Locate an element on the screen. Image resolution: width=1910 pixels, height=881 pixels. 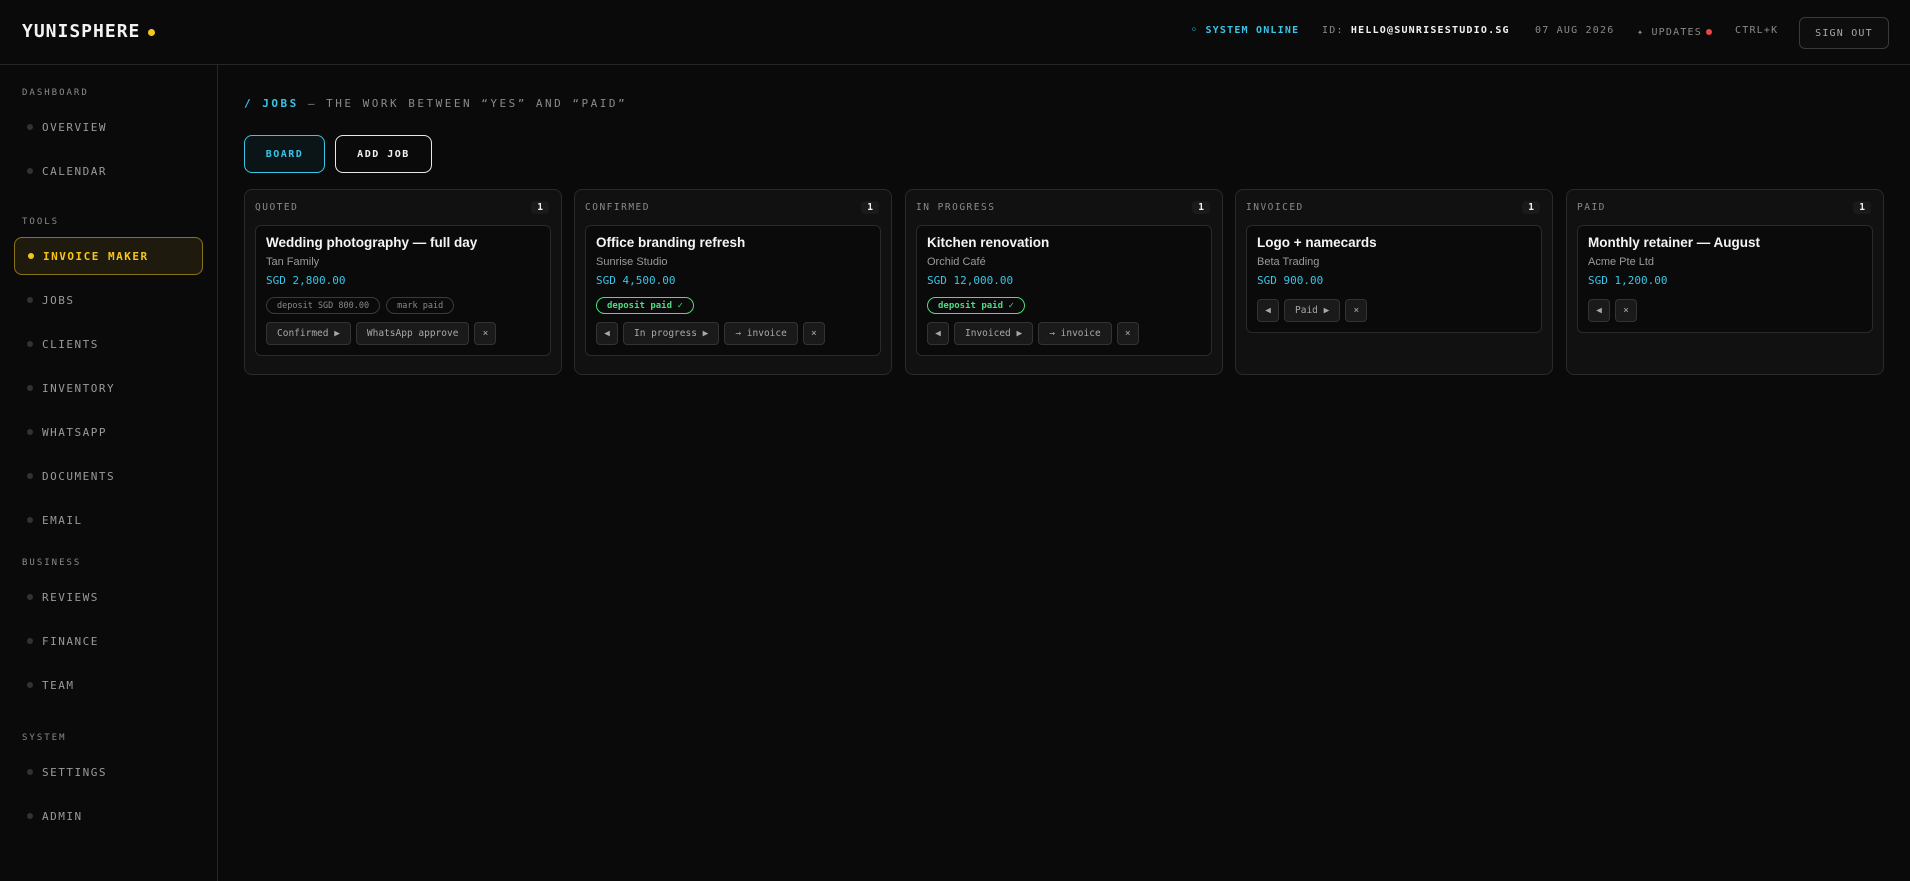
sidebar-item-label: EMAIL is located at coordinates (62, 520).